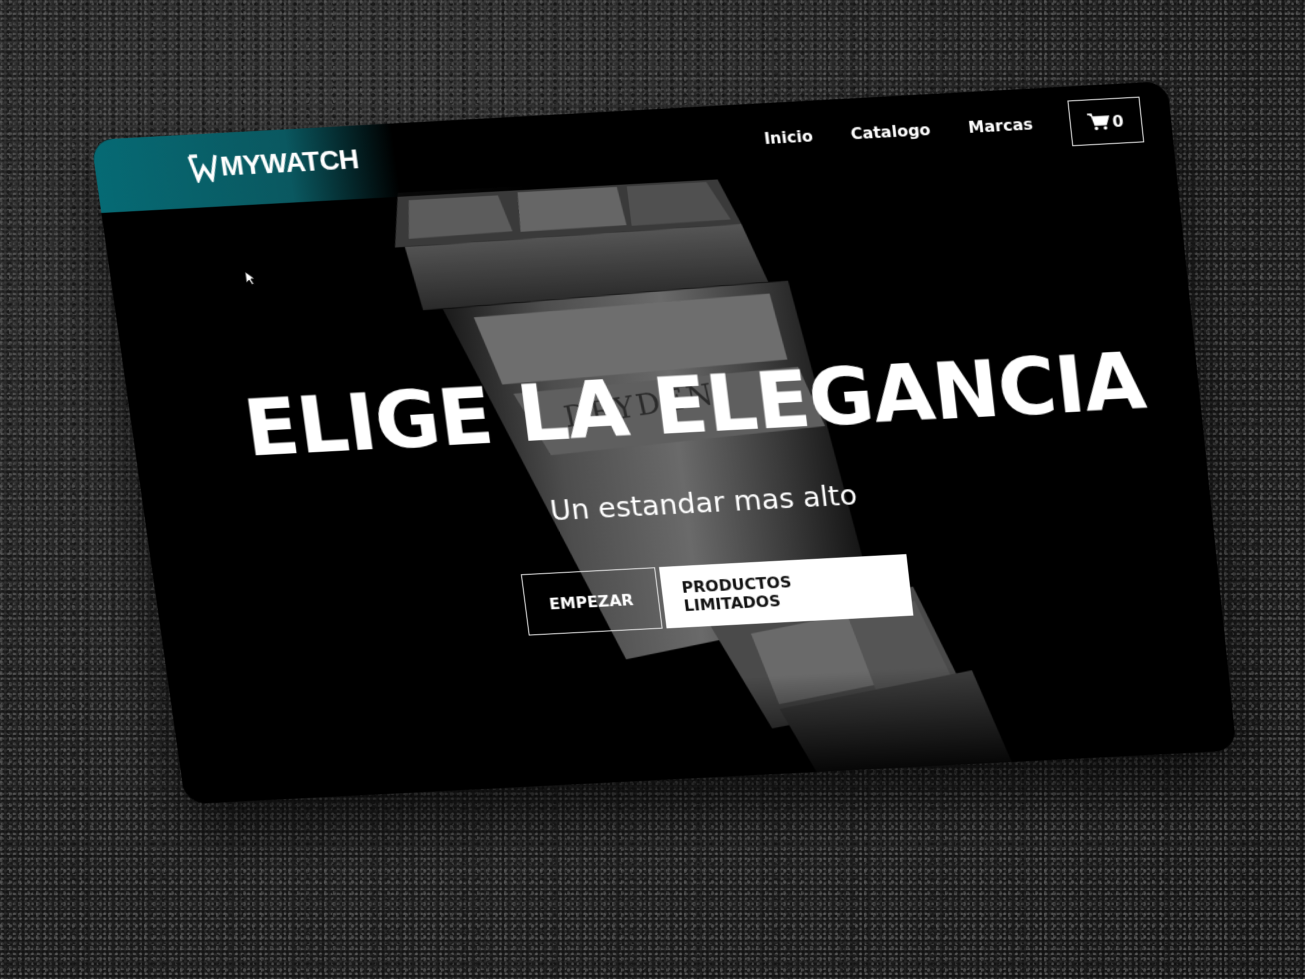 This screenshot has width=1305, height=979. I want to click on hero-buttons: EMPEZAR PRODUCTOS LIMITADOS, so click(711, 594).